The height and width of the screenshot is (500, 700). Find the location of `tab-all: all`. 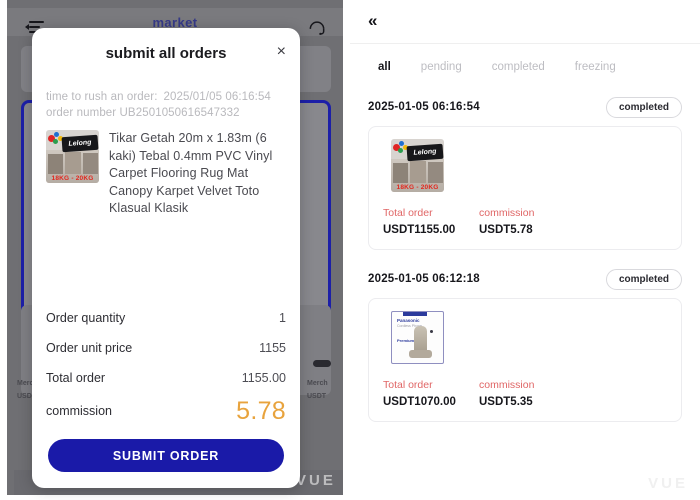

tab-all: all is located at coordinates (384, 67).